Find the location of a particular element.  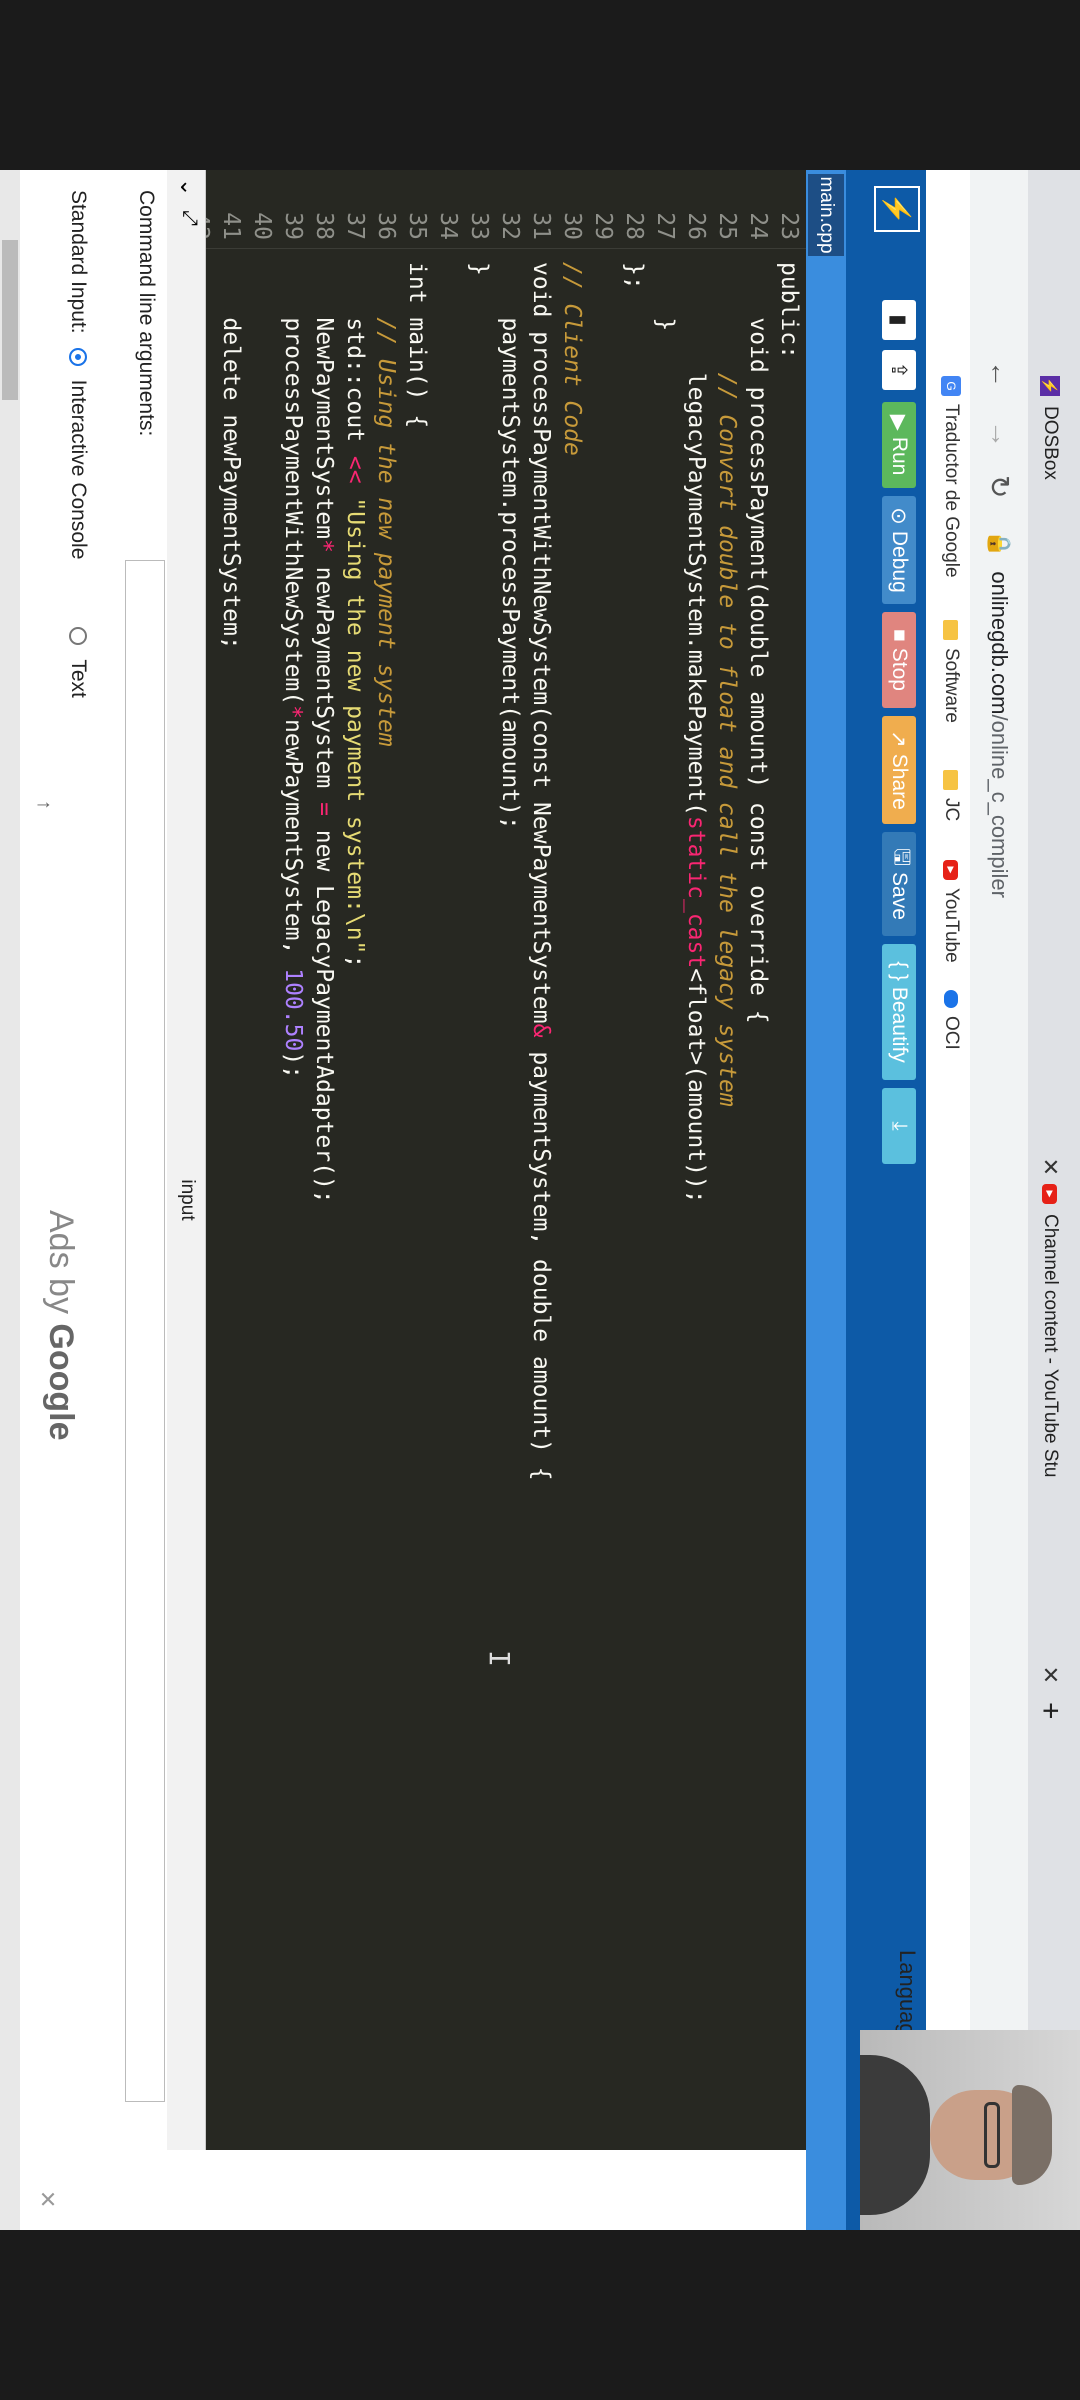

download-button: ⤓ is located at coordinates (899, 1126).